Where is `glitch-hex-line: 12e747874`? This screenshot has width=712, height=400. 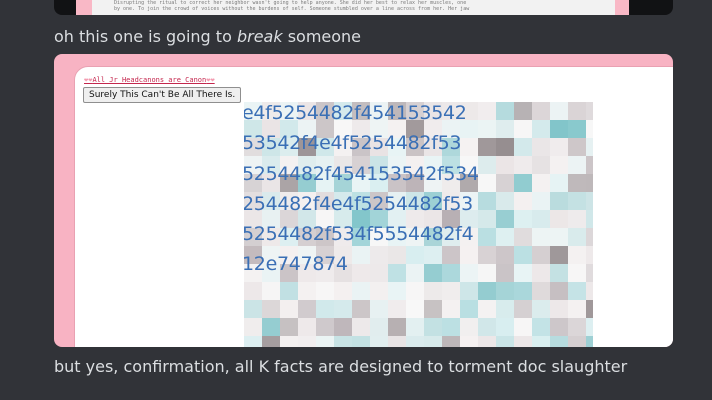 glitch-hex-line: 12e747874 is located at coordinates (296, 264).